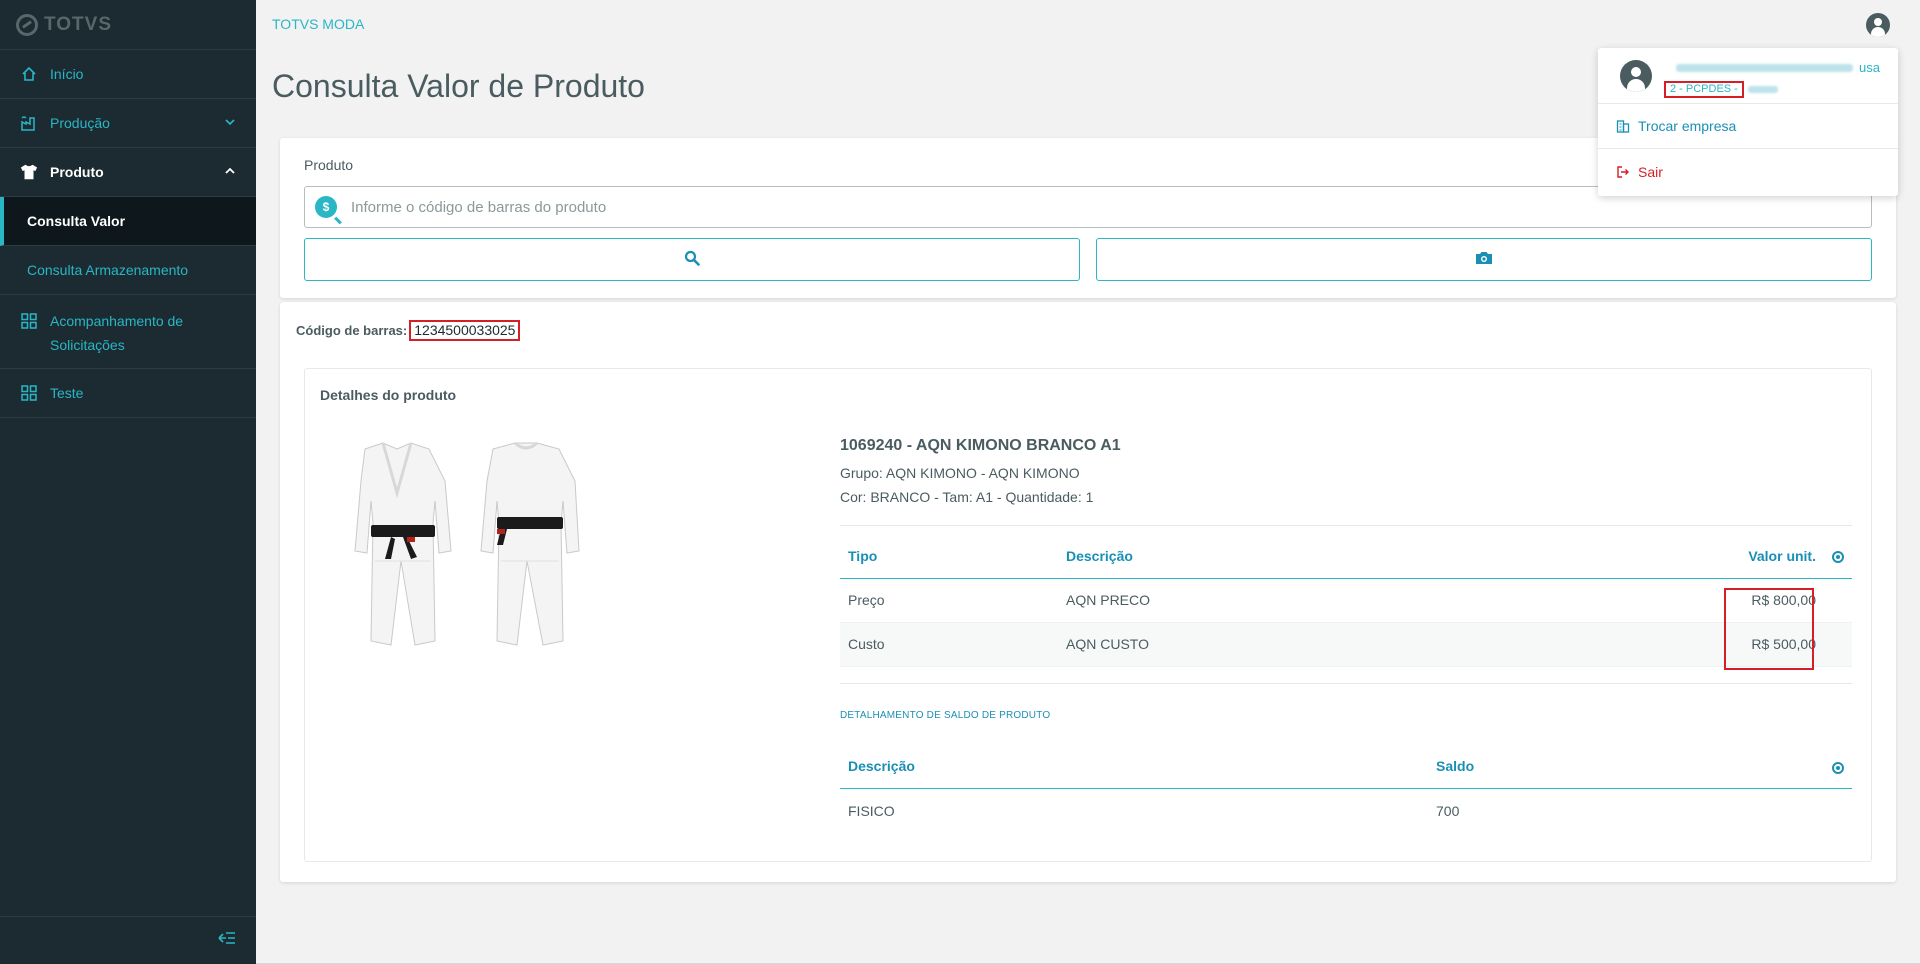  I want to click on logout-menu-item: Sair, so click(1748, 171).